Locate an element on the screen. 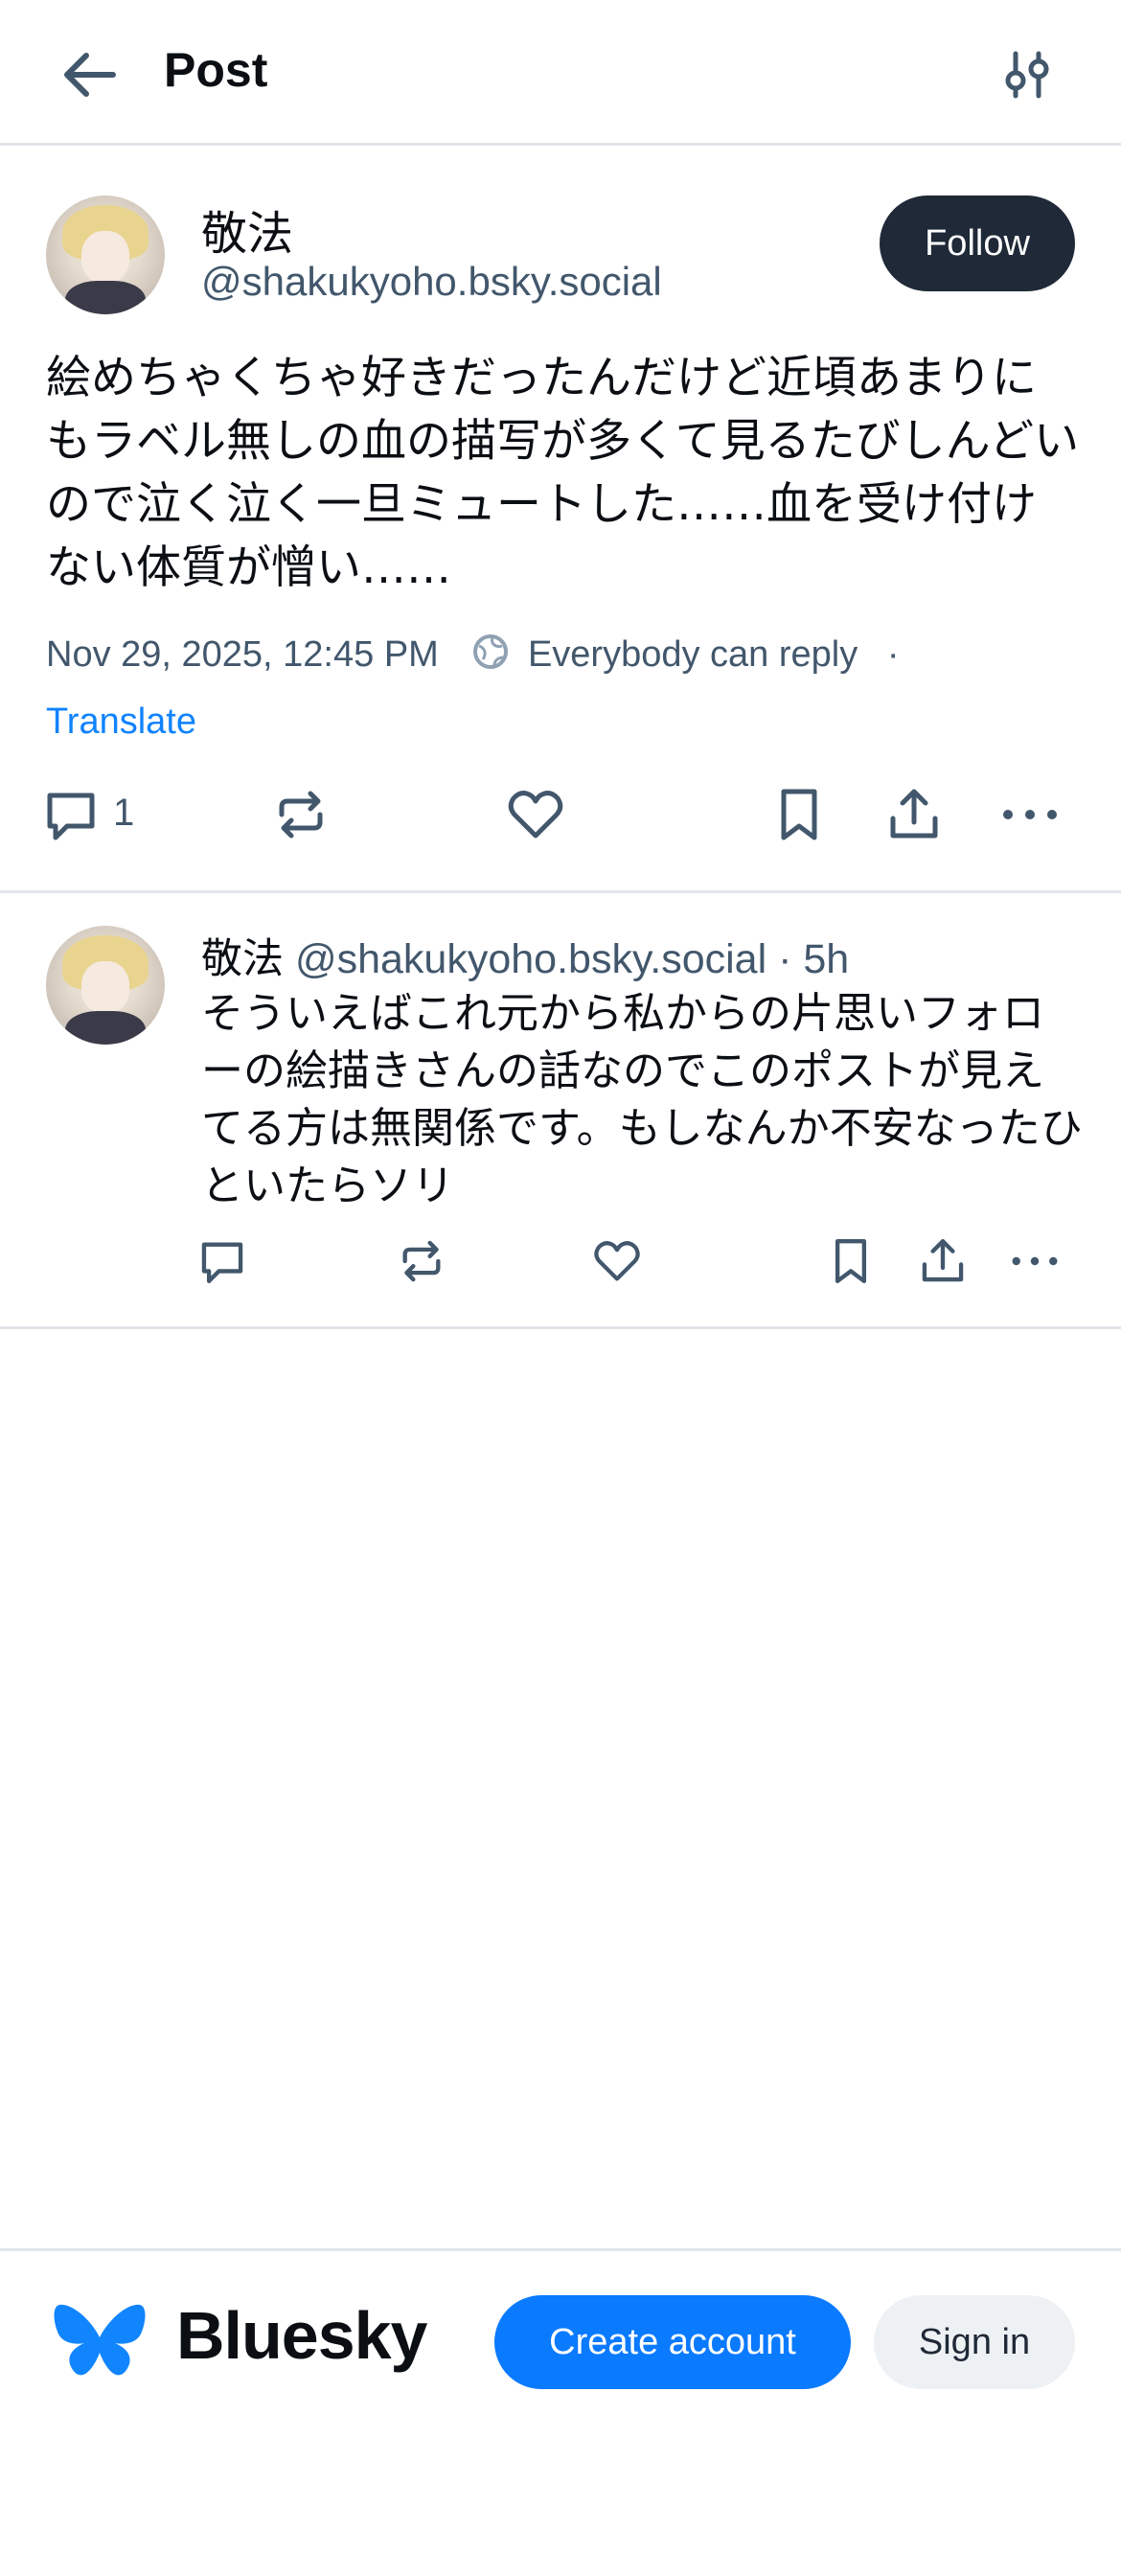 The width and height of the screenshot is (1121, 2576). bluesky-butterfly-icon is located at coordinates (100, 2340).